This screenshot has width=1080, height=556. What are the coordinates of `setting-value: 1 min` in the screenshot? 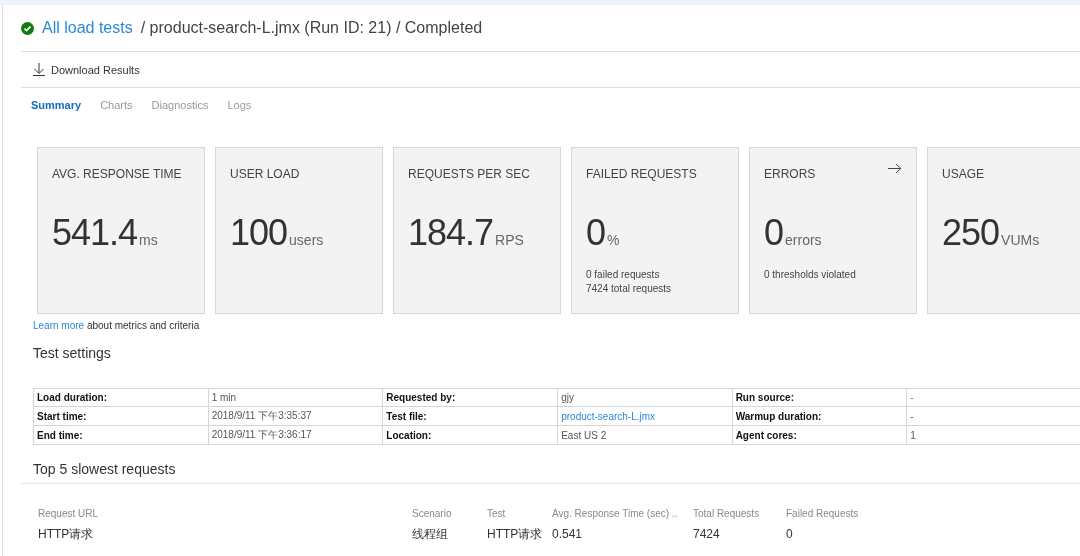 It's located at (295, 397).